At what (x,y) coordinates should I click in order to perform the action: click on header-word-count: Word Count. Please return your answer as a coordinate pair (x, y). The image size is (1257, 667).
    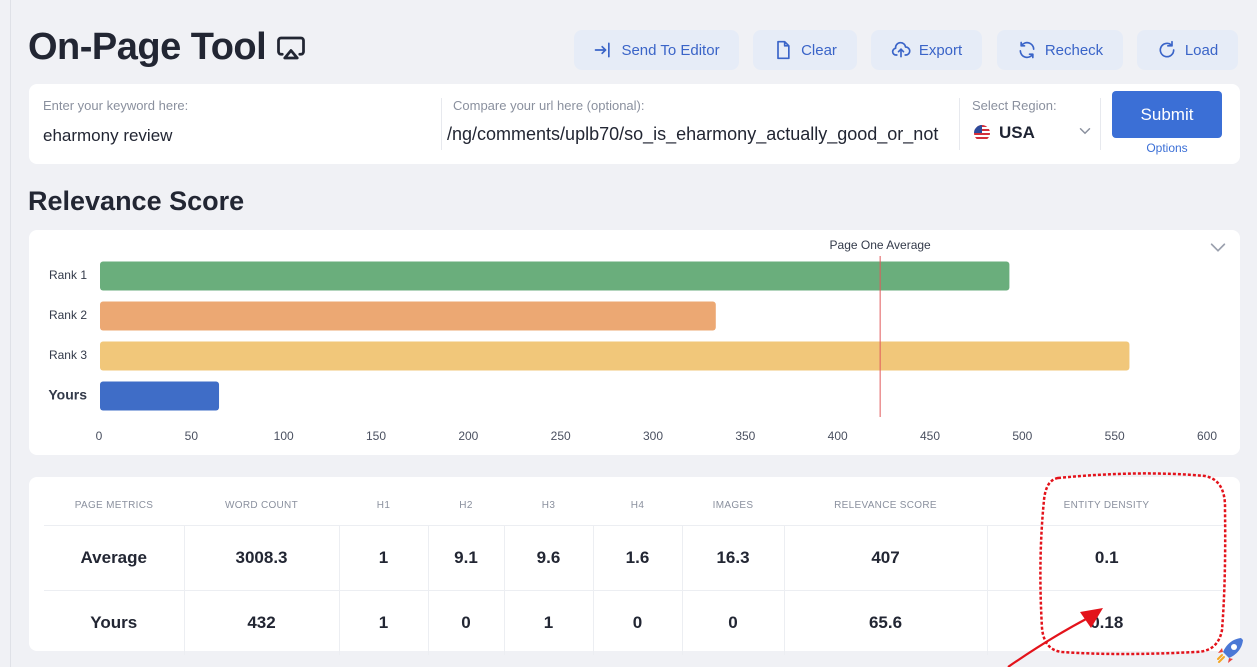
    Looking at the image, I should click on (261, 506).